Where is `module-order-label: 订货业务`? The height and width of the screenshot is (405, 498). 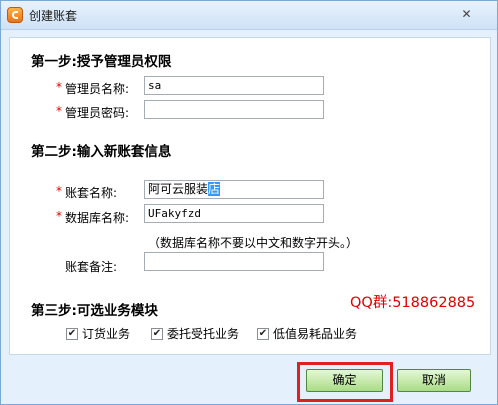 module-order-label: 订货业务 is located at coordinates (106, 334).